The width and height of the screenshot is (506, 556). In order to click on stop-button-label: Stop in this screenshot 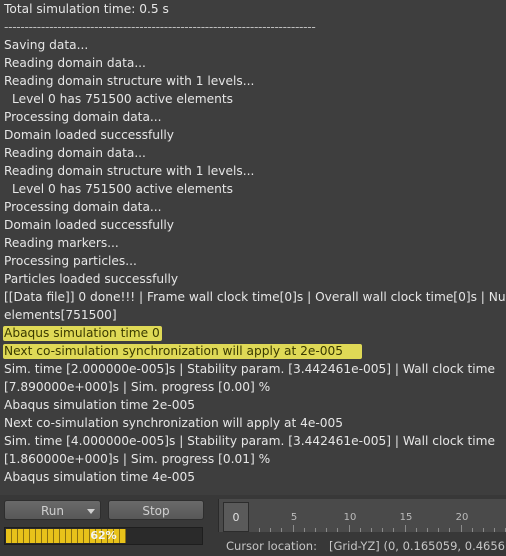, I will do `click(156, 511)`.